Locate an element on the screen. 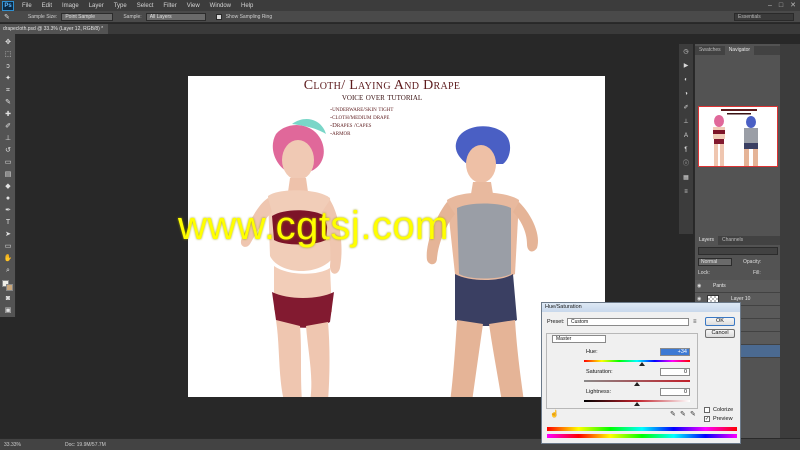 This screenshot has width=800, height=450. marquee-tool-icon: ⬚ is located at coordinates (8, 55).